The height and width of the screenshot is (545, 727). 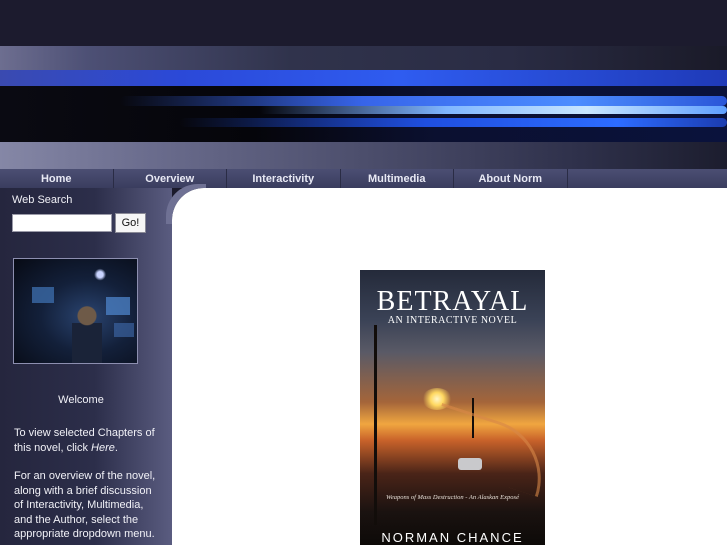 I want to click on search-label: Web Search, so click(x=42, y=200).